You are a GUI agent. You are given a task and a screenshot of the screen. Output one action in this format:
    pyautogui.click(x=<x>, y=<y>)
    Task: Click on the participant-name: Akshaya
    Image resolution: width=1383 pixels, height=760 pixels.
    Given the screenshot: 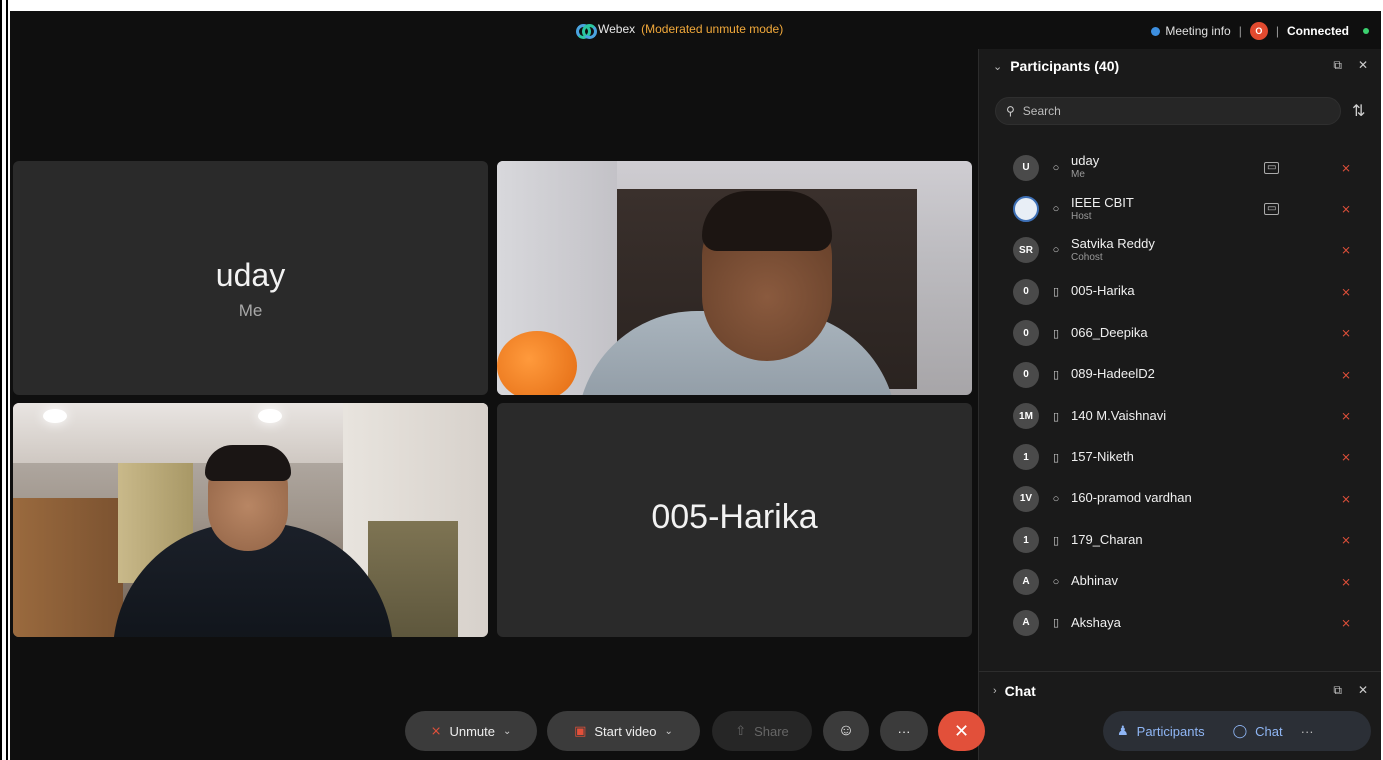 What is the action you would take?
    pyautogui.click(x=1096, y=622)
    